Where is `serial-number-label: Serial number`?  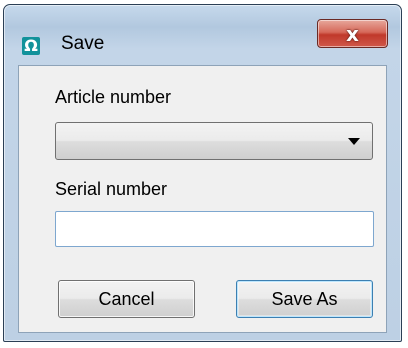 serial-number-label: Serial number is located at coordinates (111, 189).